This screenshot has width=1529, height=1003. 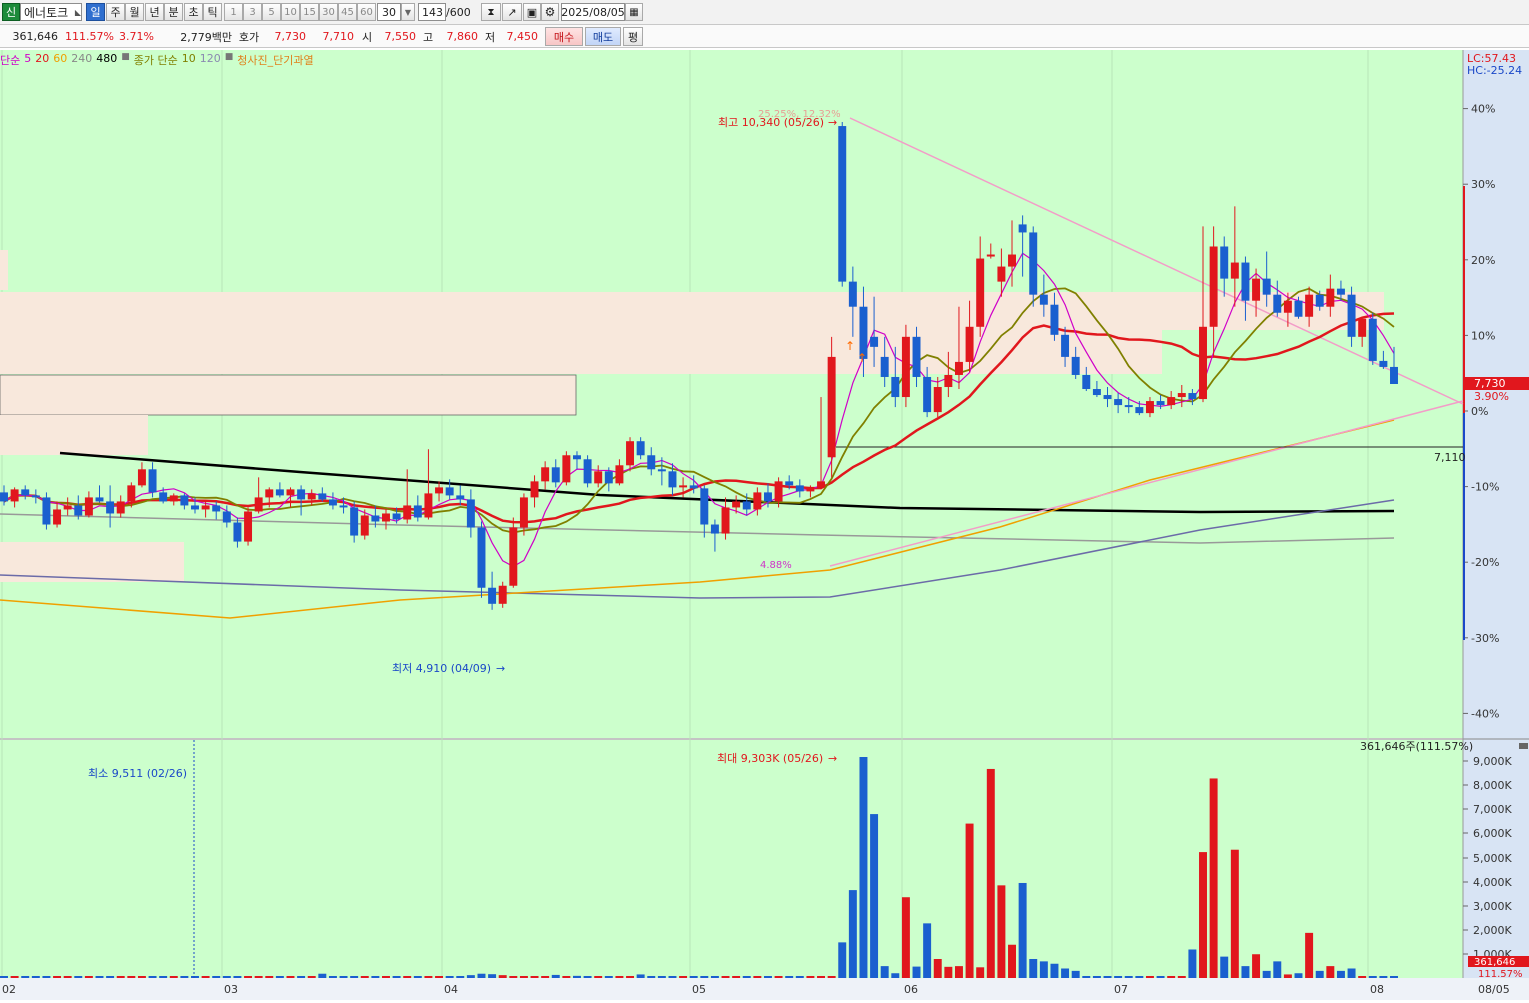 I want to click on price-tick-label: 20%, so click(x=1483, y=260).